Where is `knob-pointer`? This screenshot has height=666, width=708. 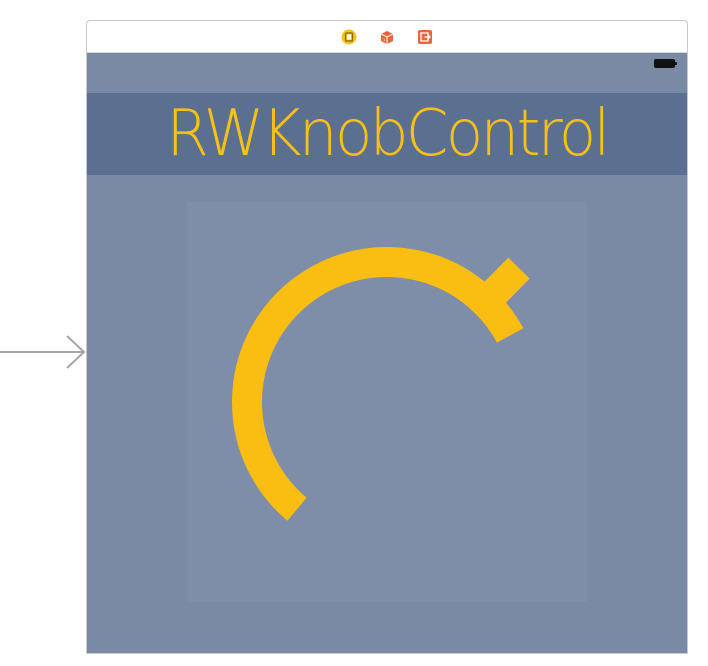 knob-pointer is located at coordinates (501, 286).